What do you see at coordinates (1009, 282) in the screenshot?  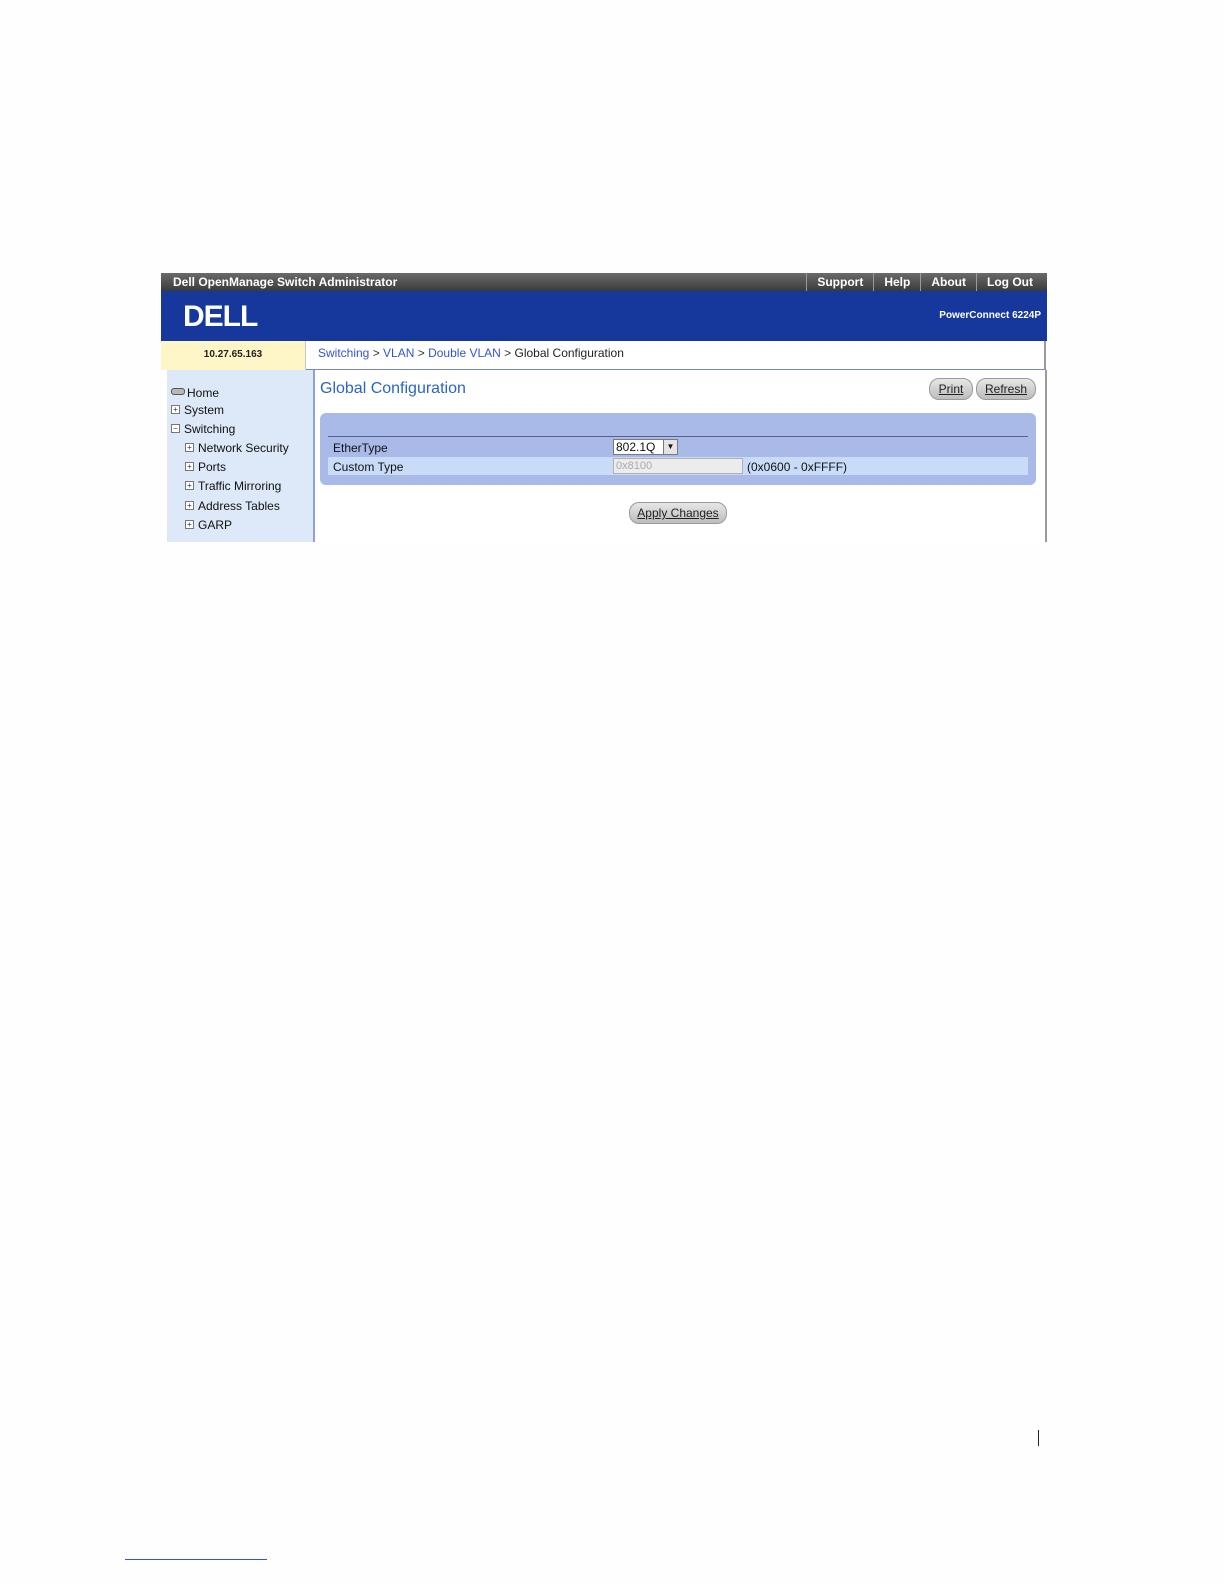 I see `logout-link: Log Out` at bounding box center [1009, 282].